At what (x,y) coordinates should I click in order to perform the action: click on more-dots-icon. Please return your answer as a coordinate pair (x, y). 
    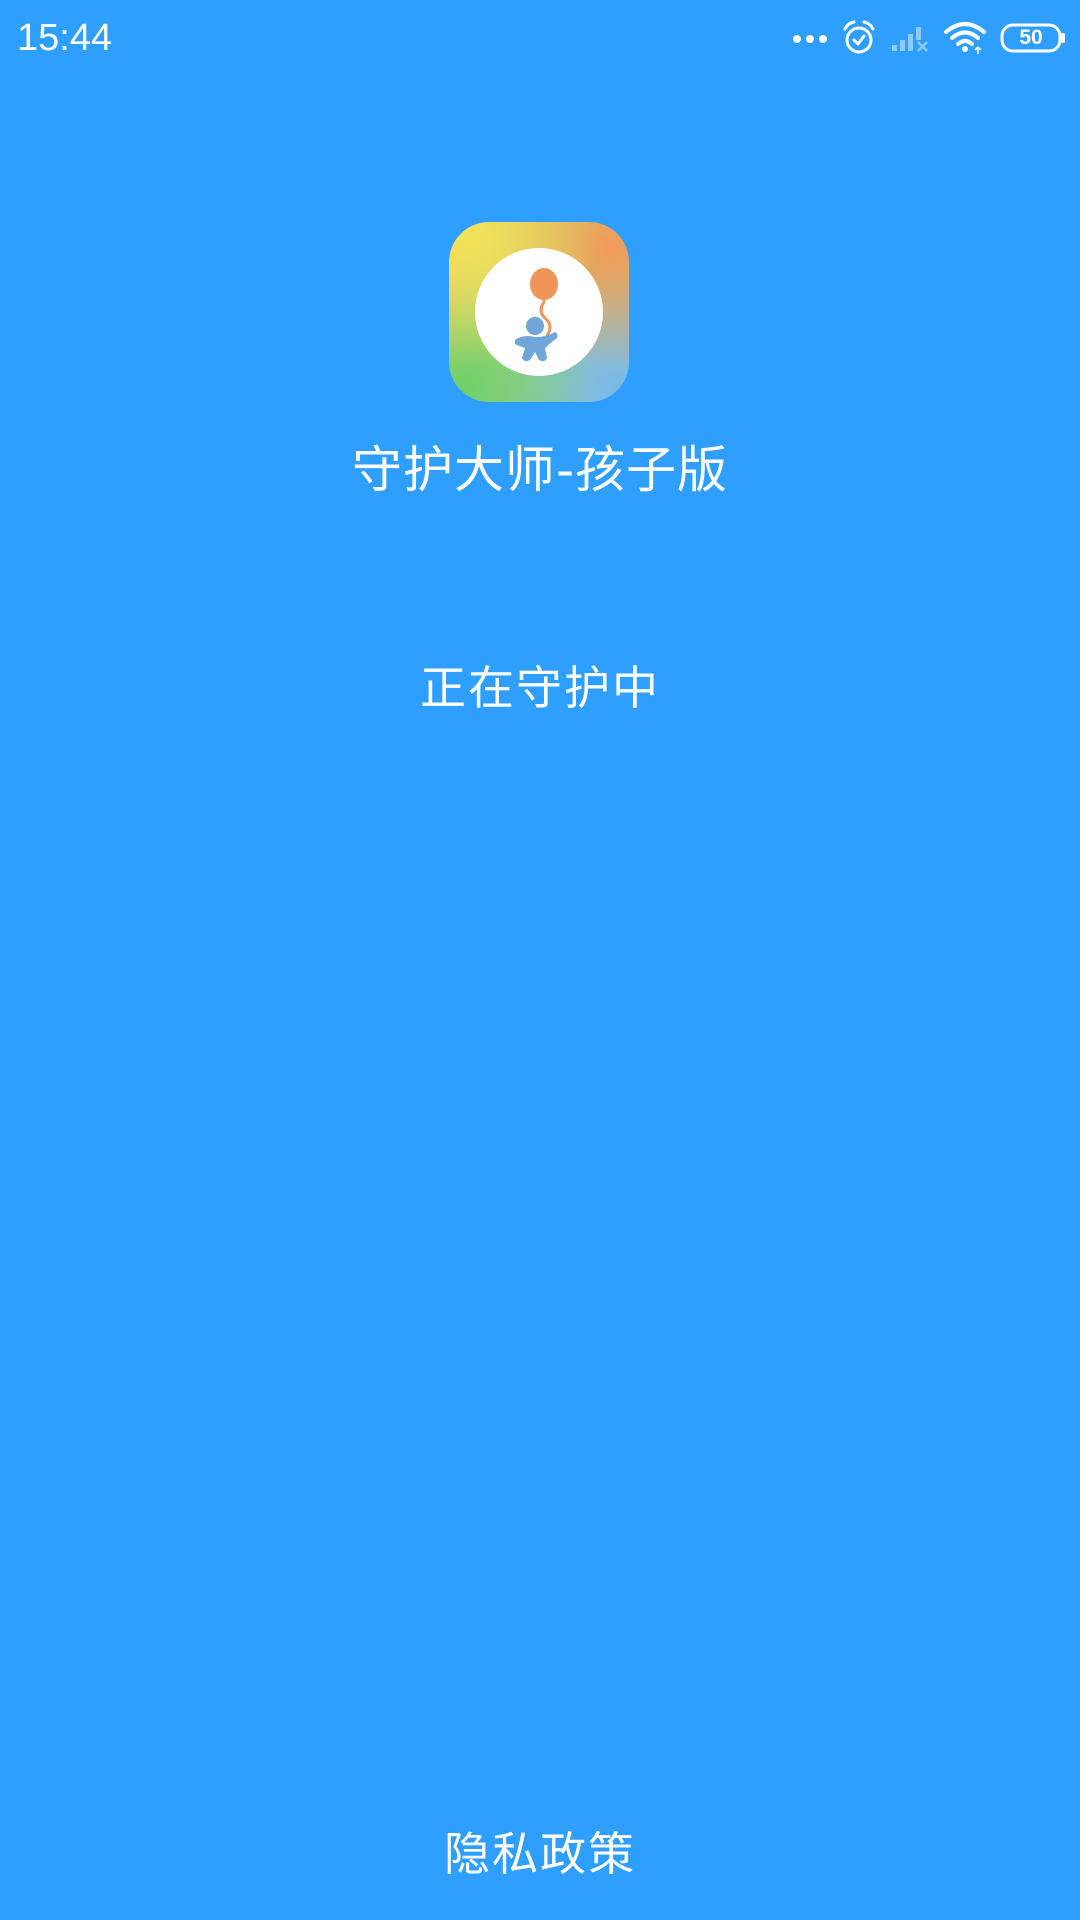
    Looking at the image, I should click on (810, 38).